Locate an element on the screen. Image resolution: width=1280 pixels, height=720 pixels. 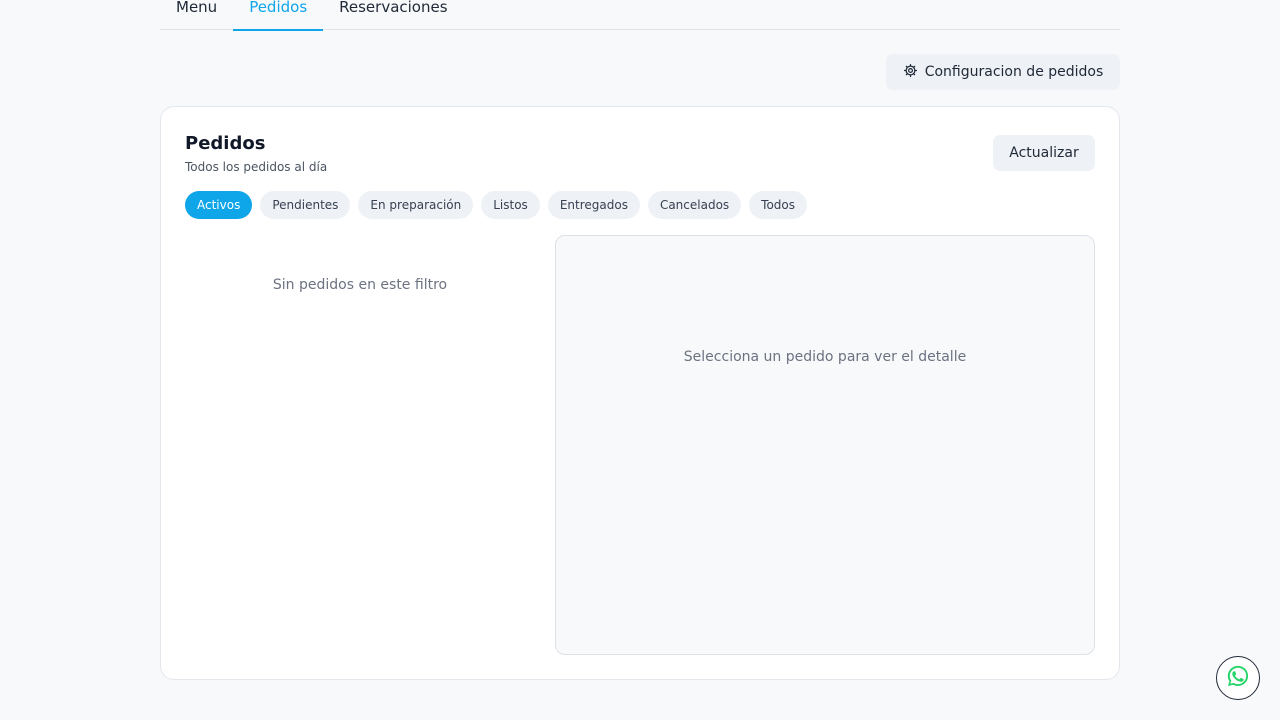
whatsapp-icon is located at coordinates (1238, 678).